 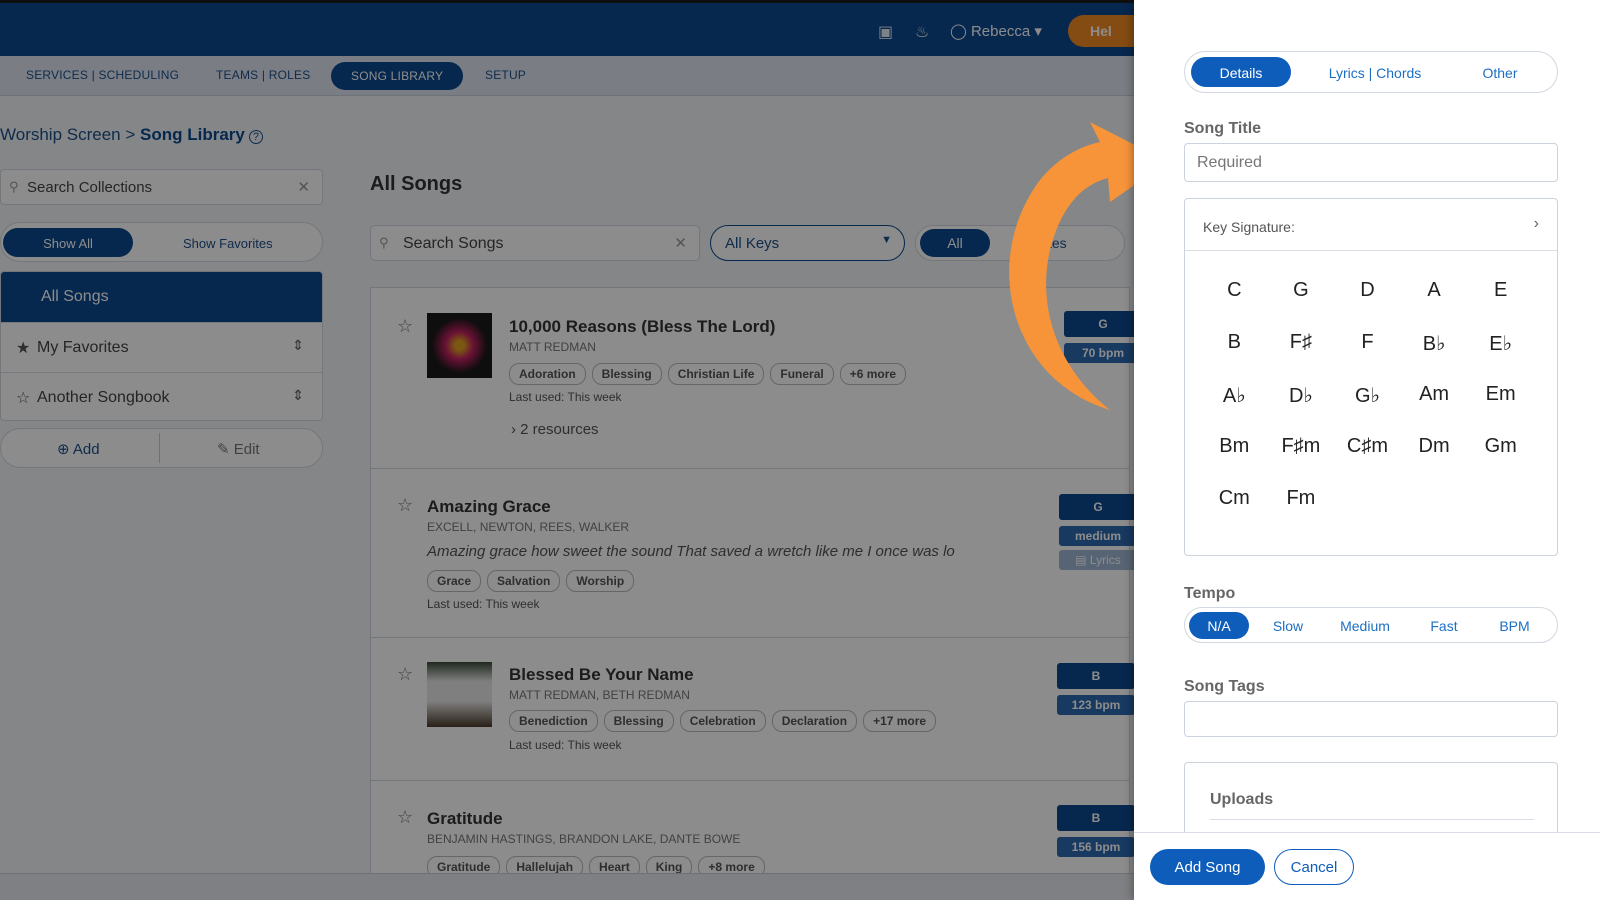 I want to click on key-option: Am, so click(x=1434, y=396).